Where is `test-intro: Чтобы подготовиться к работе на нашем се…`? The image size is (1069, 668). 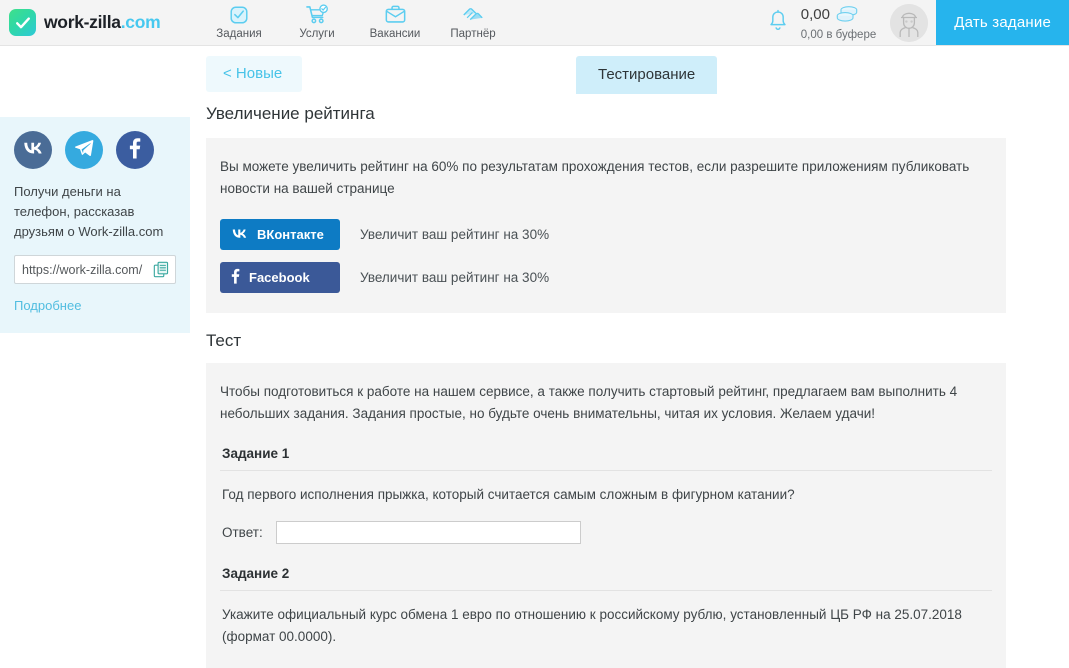
test-intro: Чтобы подготовиться к работе на нашем се… is located at coordinates (589, 402).